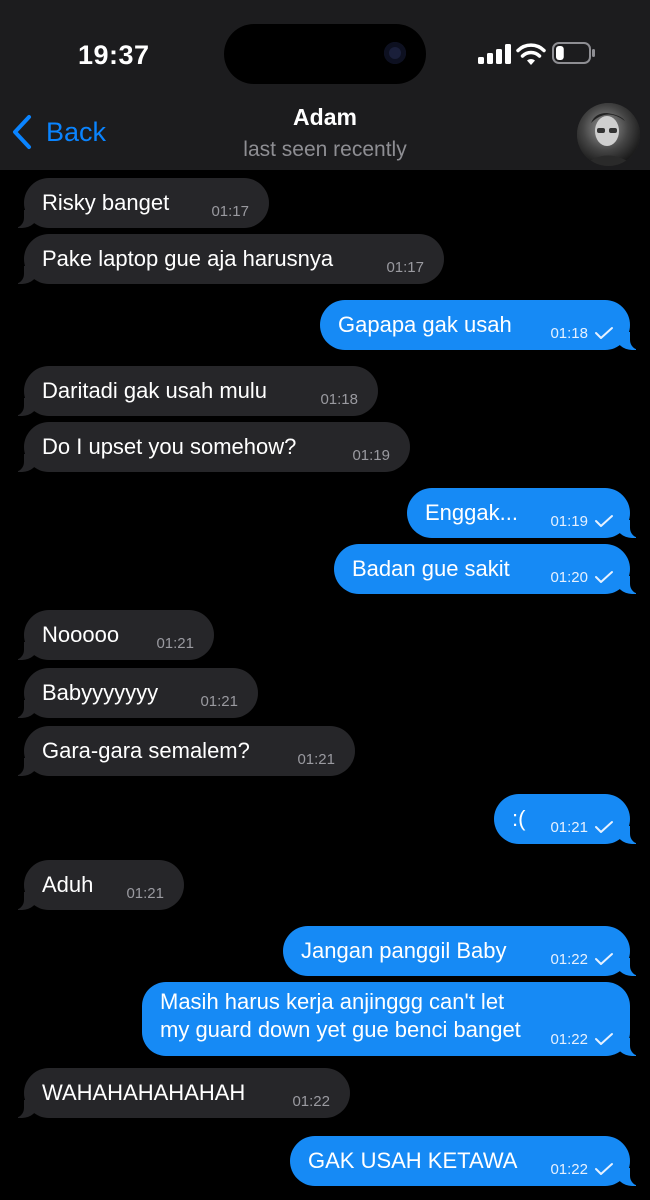  What do you see at coordinates (325, 135) in the screenshot?
I see `chat-header: Back Adam last seen recently` at bounding box center [325, 135].